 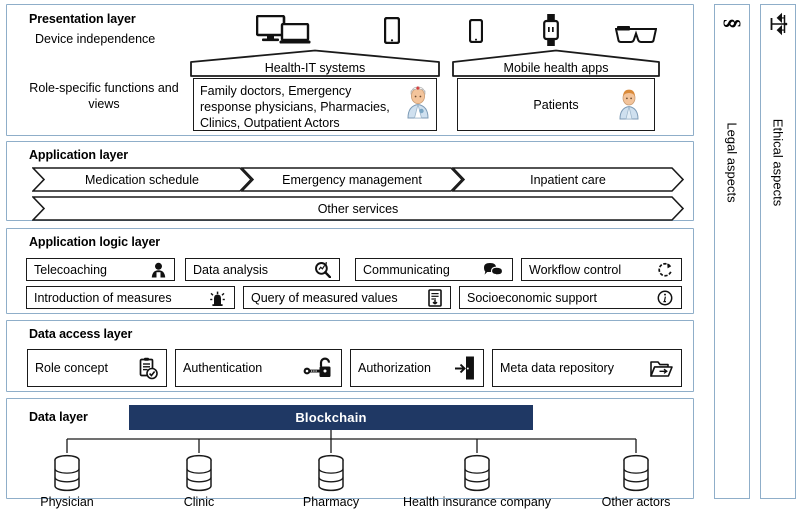 I want to click on blockchain-label: Blockchain, so click(x=331, y=417).